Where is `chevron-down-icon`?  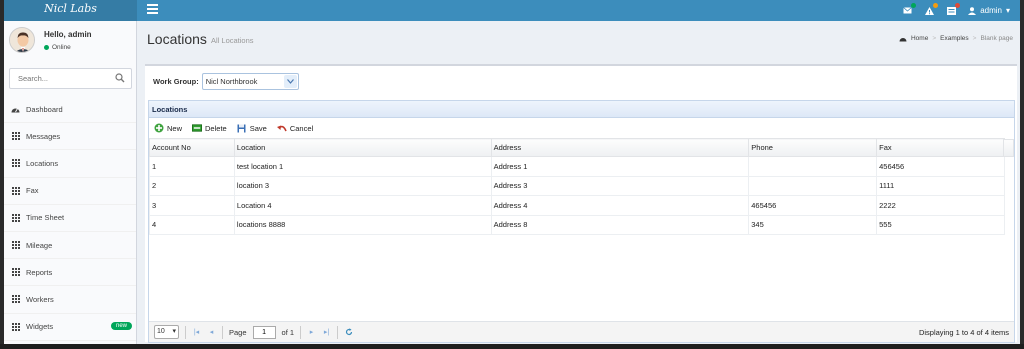
chevron-down-icon is located at coordinates (290, 81).